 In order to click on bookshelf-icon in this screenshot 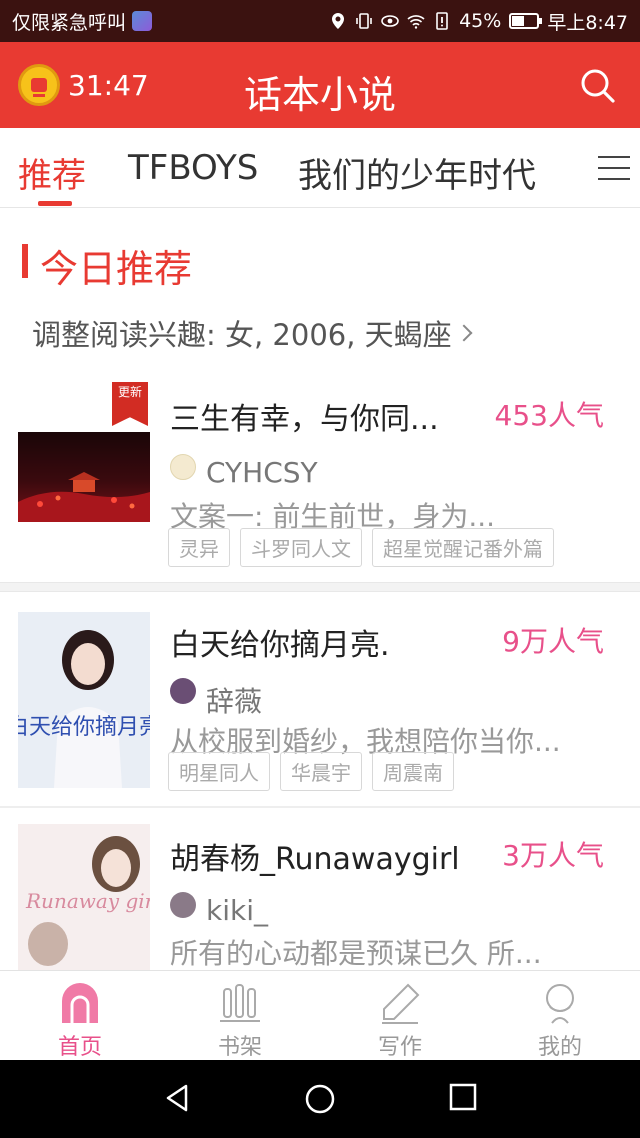, I will do `click(240, 1003)`.